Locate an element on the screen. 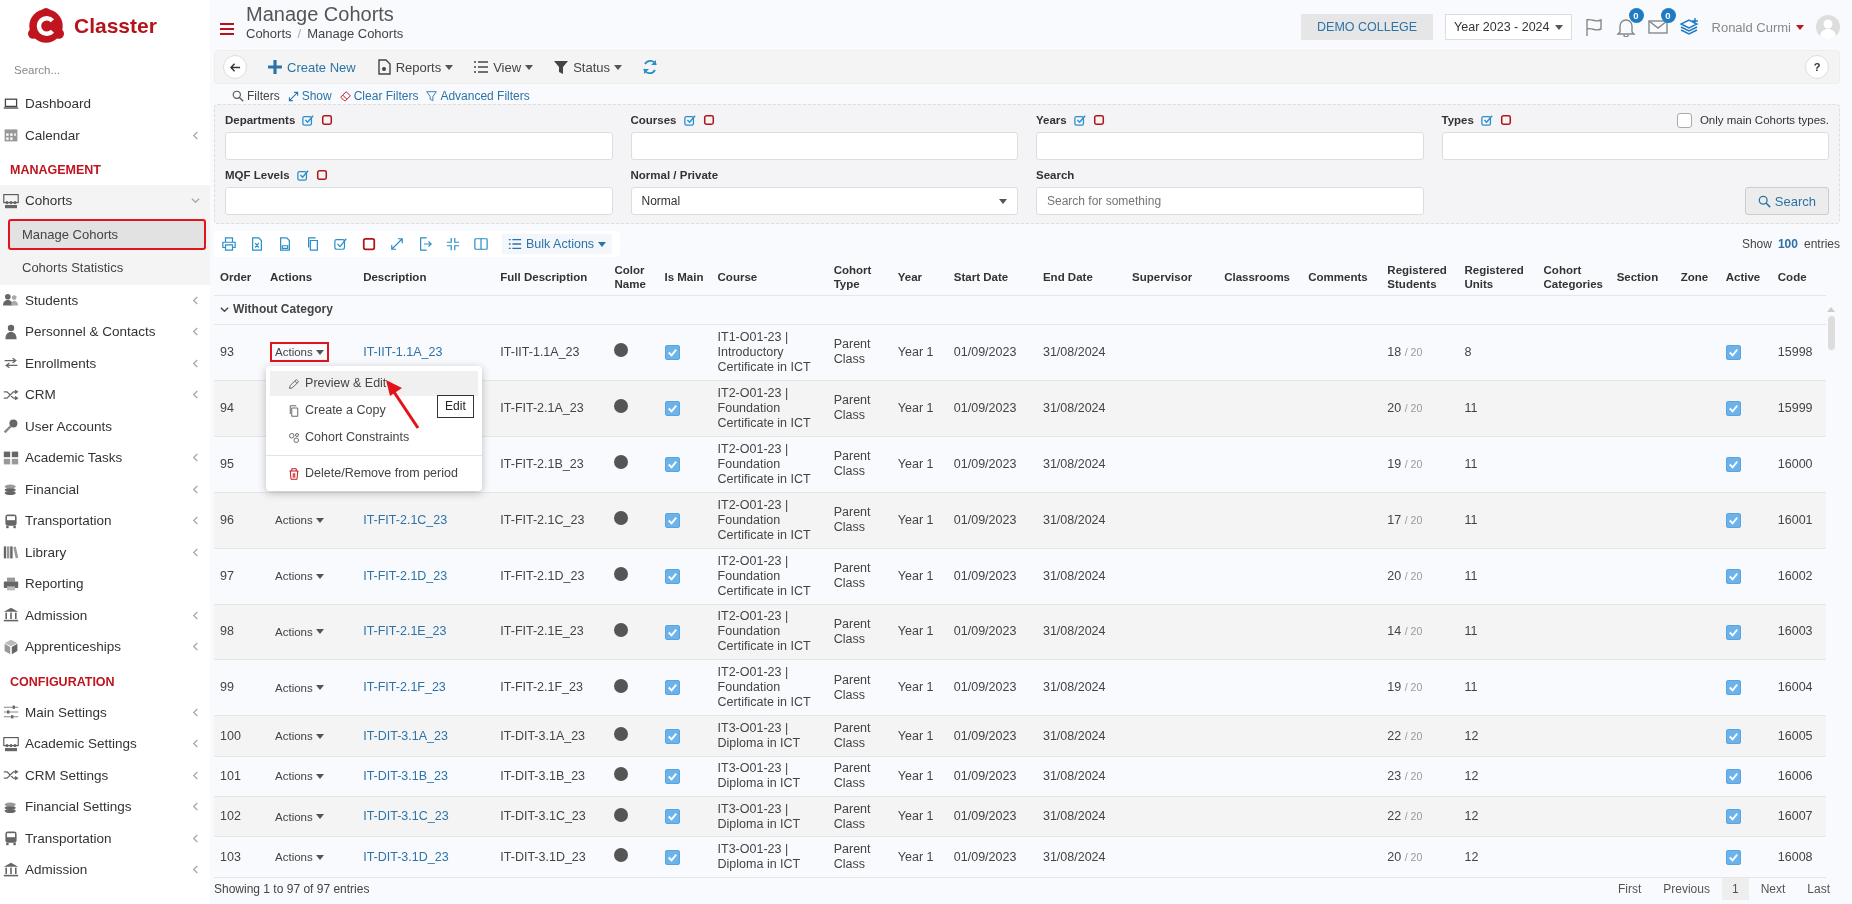 Image resolution: width=1852 pixels, height=904 pixels. menu-item: Delete/Remove from period is located at coordinates (369, 474).